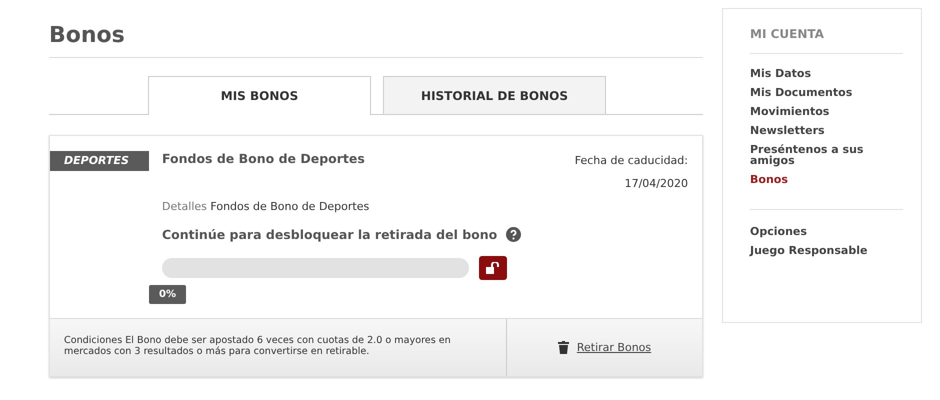 The width and height of the screenshot is (940, 400). I want to click on expiry-date: 17/04/2020, so click(656, 183).